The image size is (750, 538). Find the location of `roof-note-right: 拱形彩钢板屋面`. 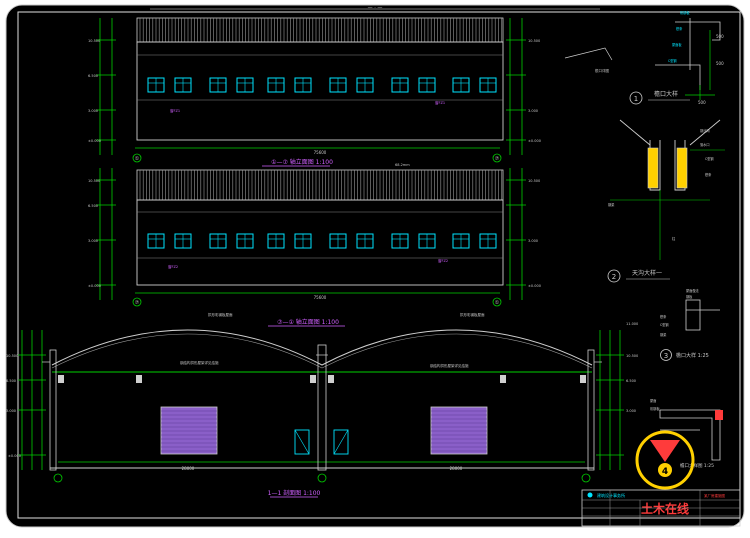

roof-note-right: 拱形彩钢板屋面 is located at coordinates (472, 314).